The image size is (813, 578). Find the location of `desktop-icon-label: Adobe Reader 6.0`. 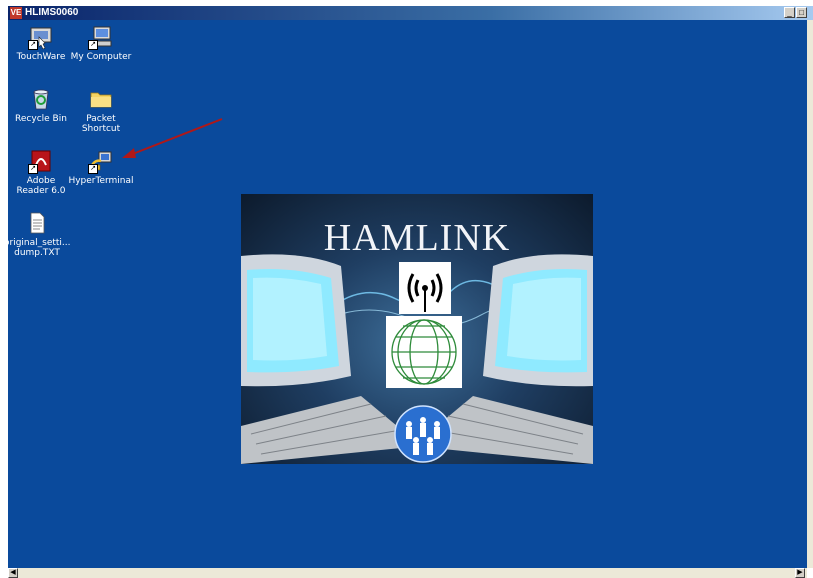

desktop-icon-label: Adobe Reader 6.0 is located at coordinates (41, 186).